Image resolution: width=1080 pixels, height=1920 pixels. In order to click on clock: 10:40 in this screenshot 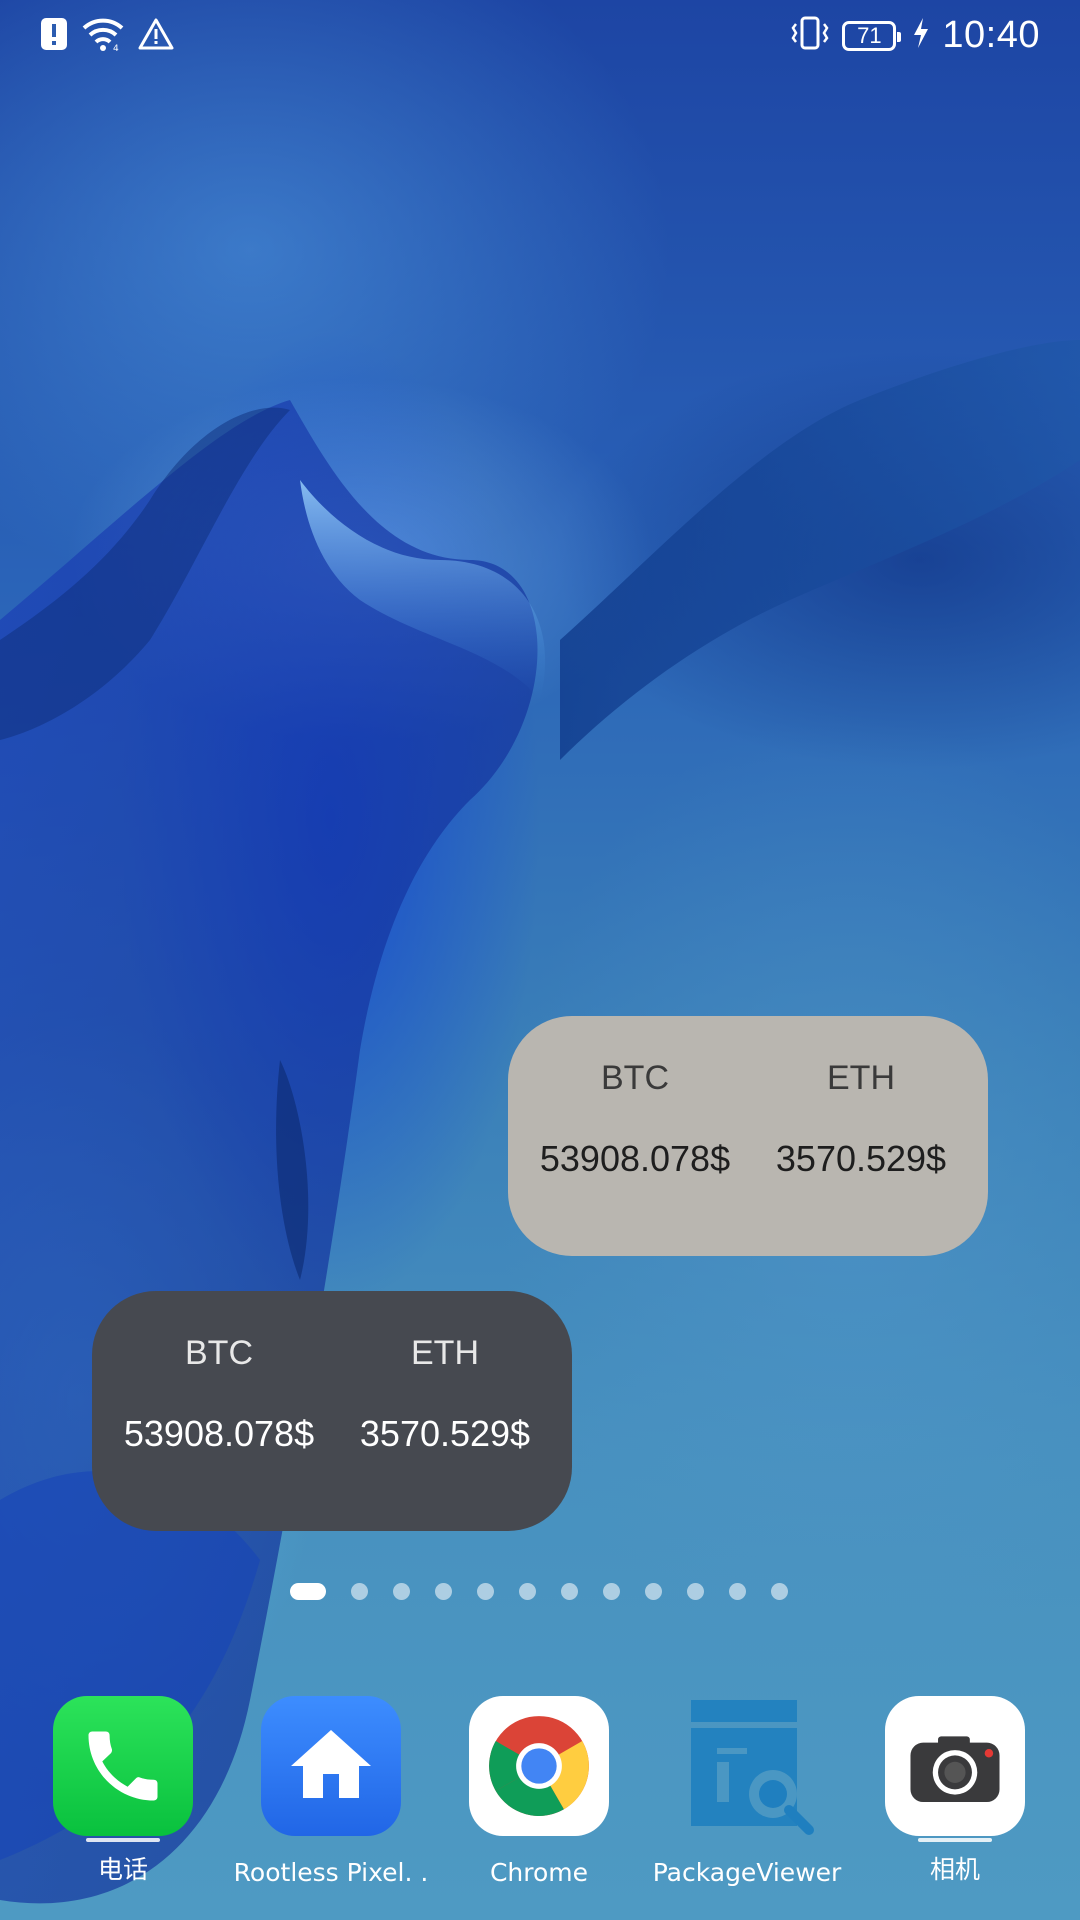, I will do `click(991, 35)`.